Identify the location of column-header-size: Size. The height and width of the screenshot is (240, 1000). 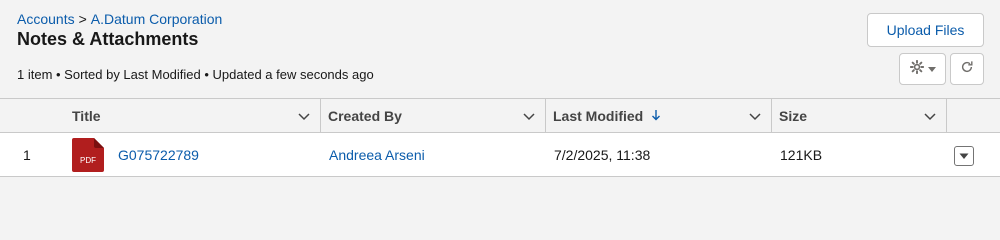
(858, 116).